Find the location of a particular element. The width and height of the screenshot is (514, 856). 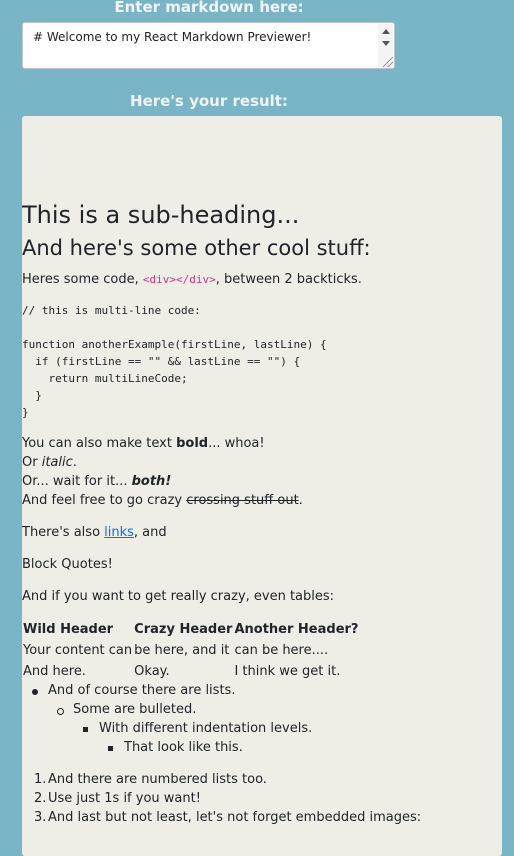

scroll-down-icon is located at coordinates (386, 43).